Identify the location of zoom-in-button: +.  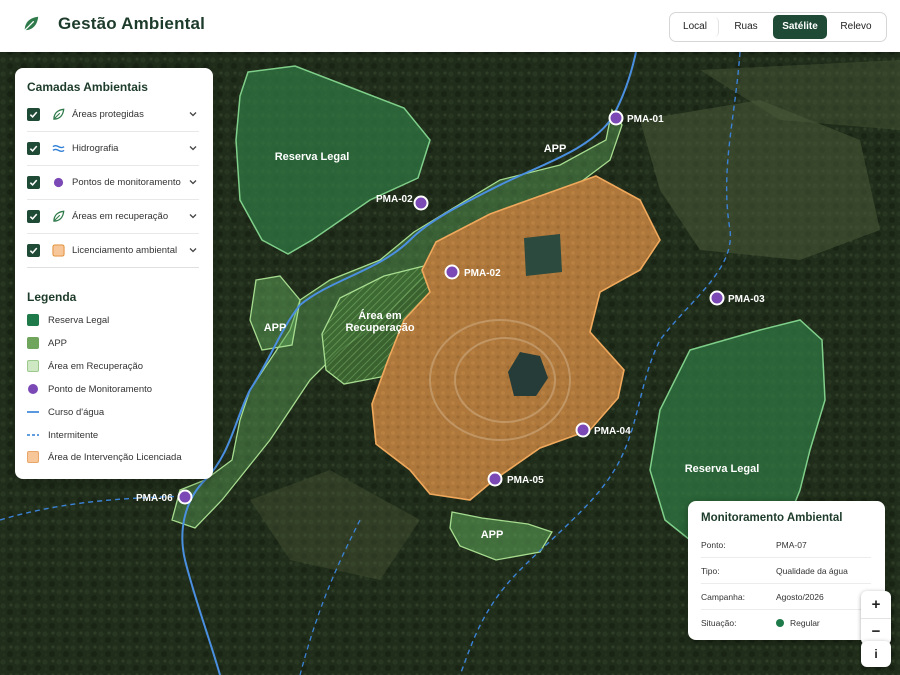
(876, 605).